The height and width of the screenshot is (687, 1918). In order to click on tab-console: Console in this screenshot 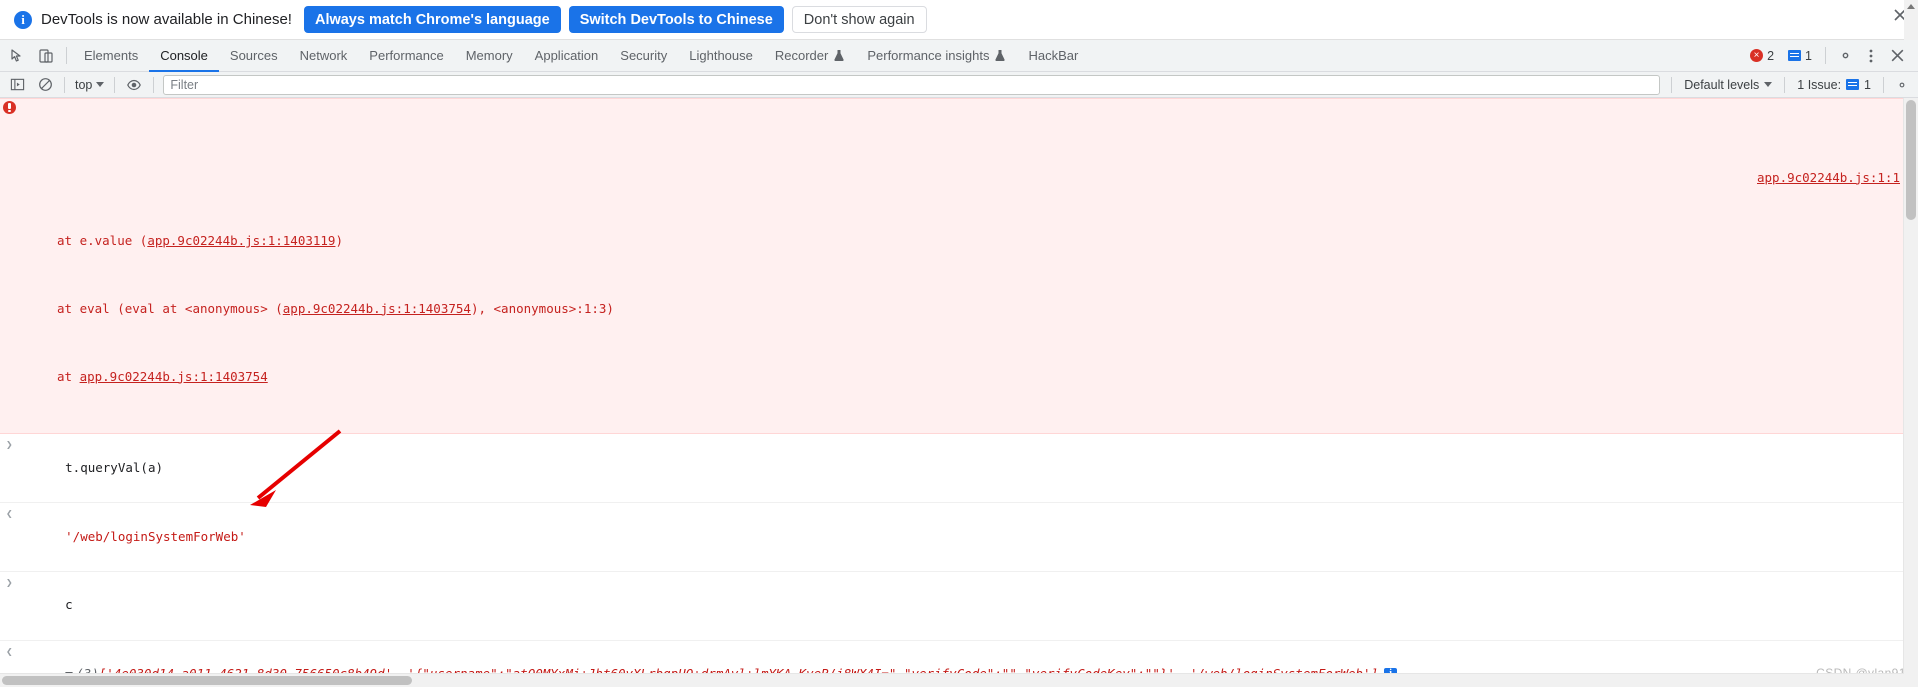, I will do `click(184, 56)`.